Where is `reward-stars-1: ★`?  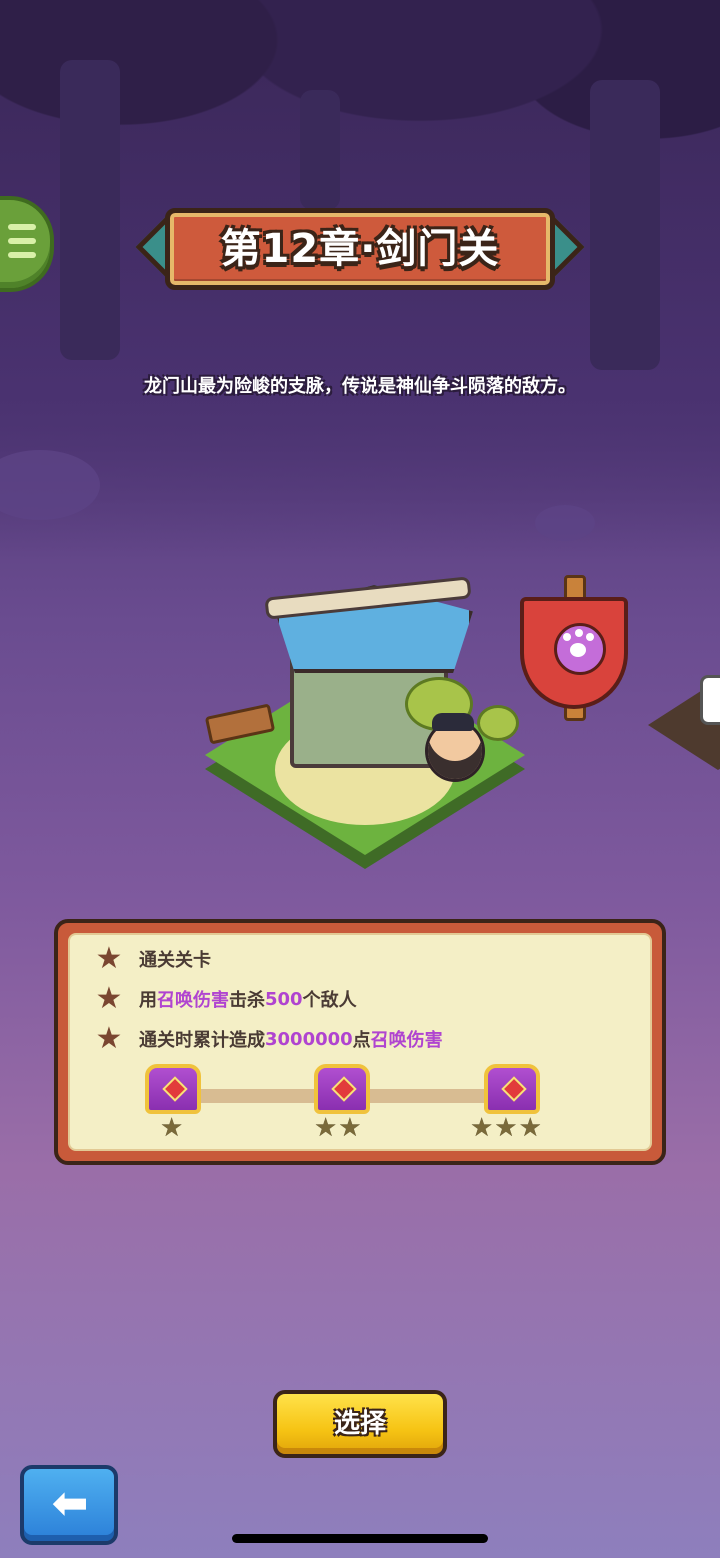 reward-stars-1: ★ is located at coordinates (172, 1128).